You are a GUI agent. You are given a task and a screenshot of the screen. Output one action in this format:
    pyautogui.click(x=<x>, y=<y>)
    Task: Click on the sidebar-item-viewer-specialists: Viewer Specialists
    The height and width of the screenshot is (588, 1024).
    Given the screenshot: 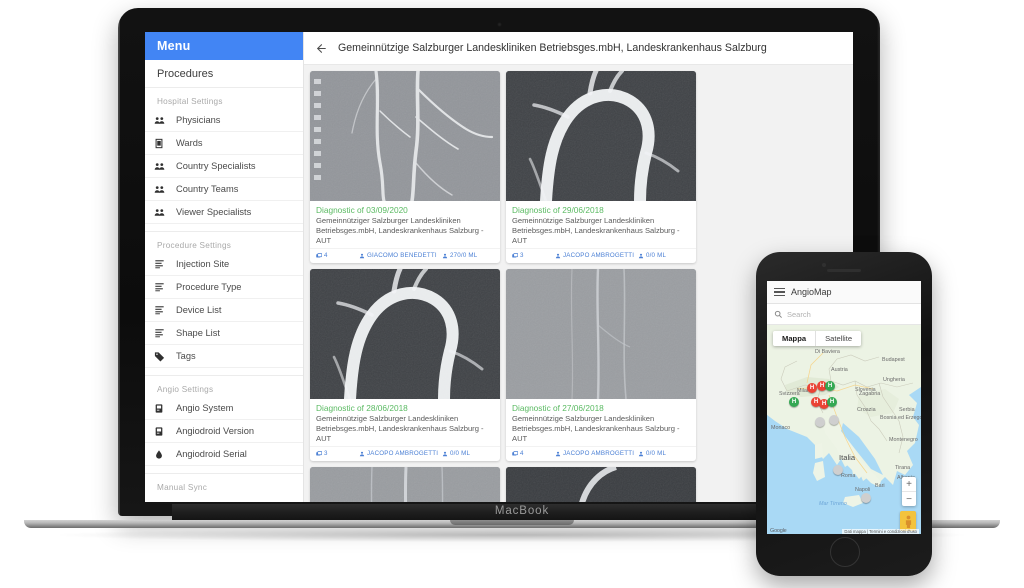 What is the action you would take?
    pyautogui.click(x=224, y=212)
    